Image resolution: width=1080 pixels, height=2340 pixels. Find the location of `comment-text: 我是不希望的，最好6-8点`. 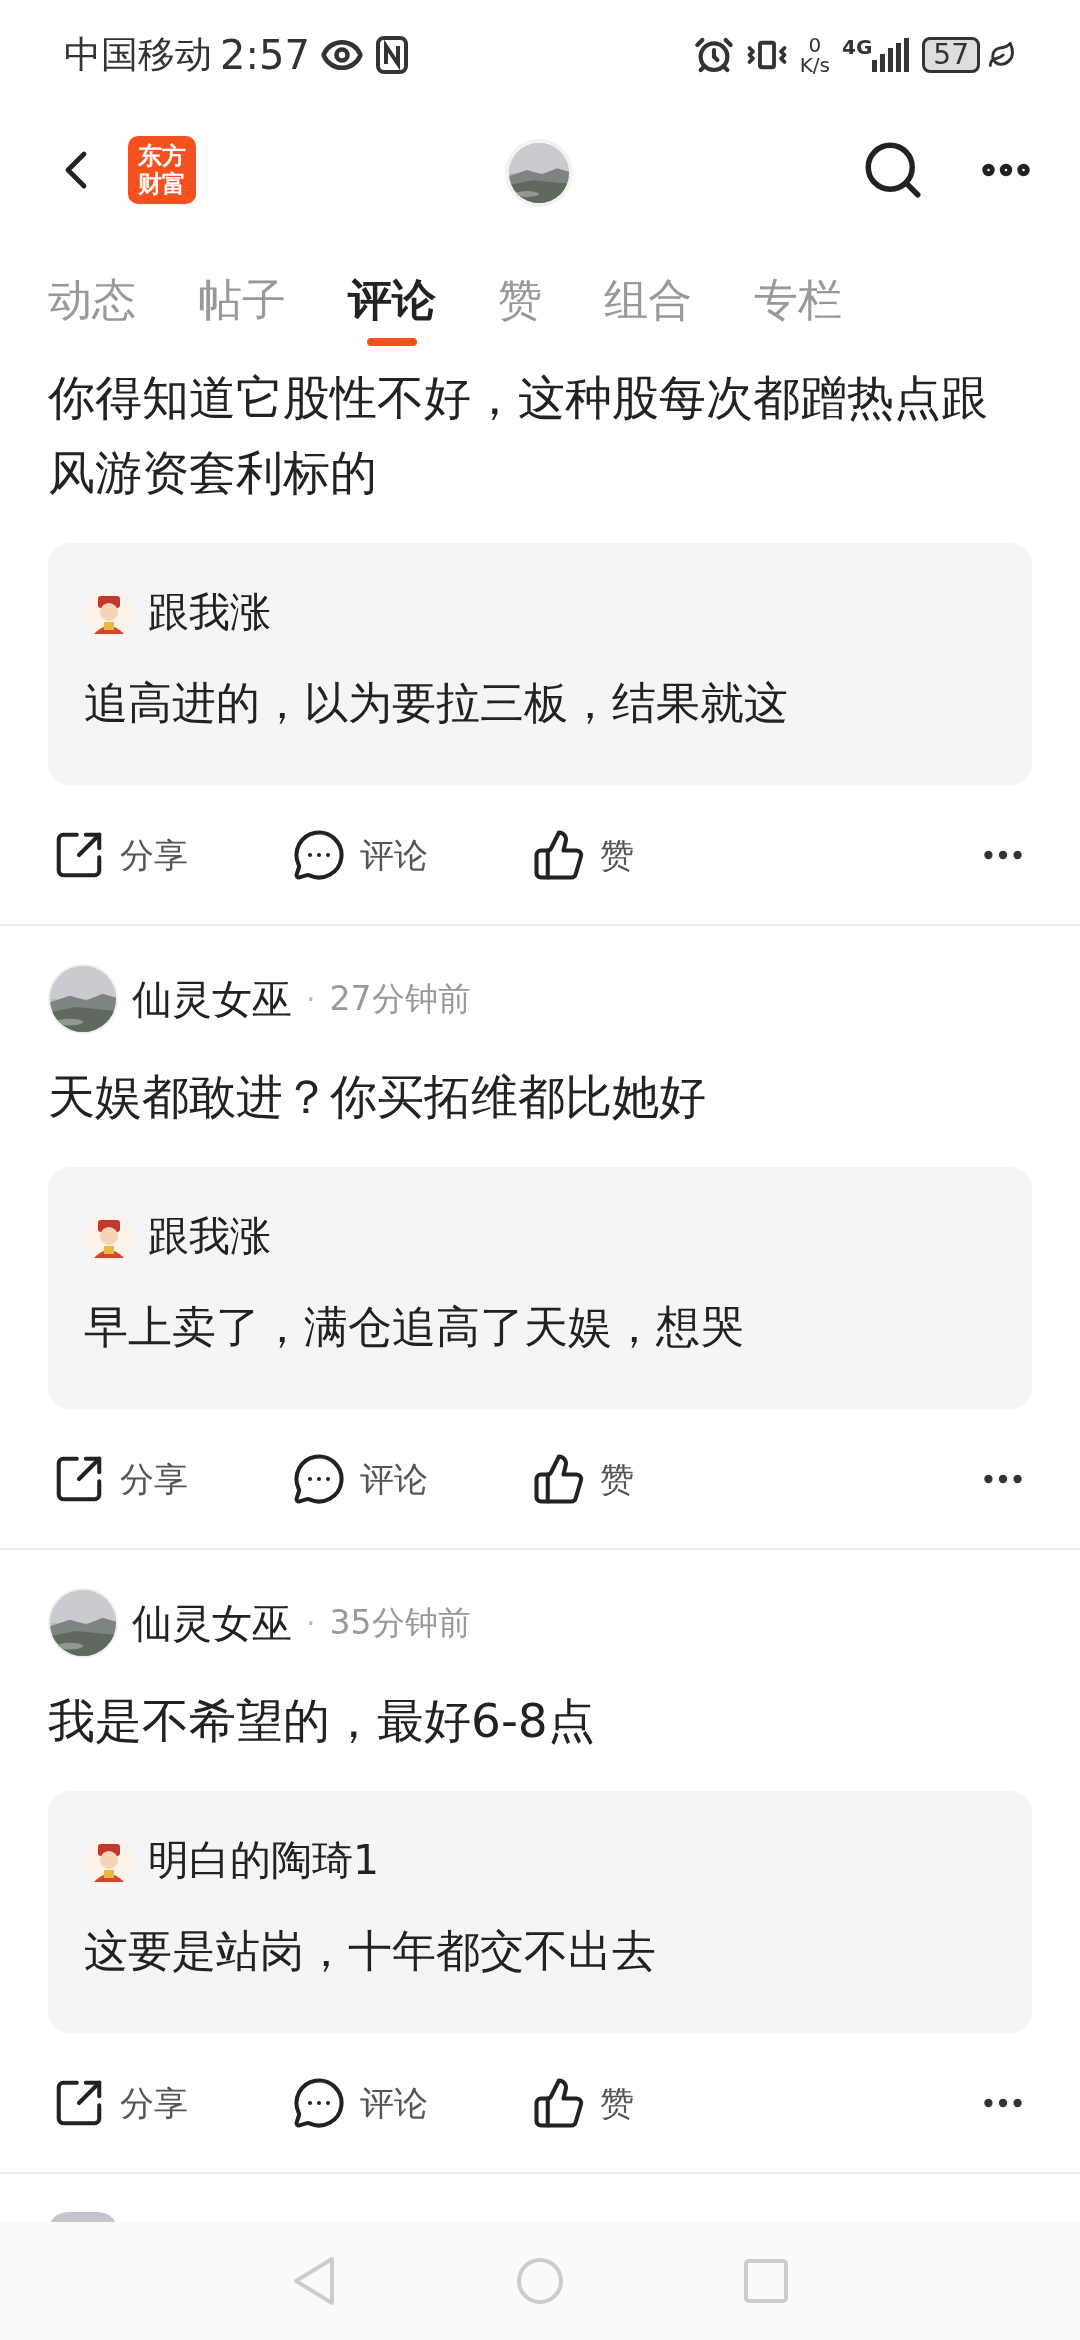

comment-text: 我是不希望的，最好6-8点 is located at coordinates (321, 1721).